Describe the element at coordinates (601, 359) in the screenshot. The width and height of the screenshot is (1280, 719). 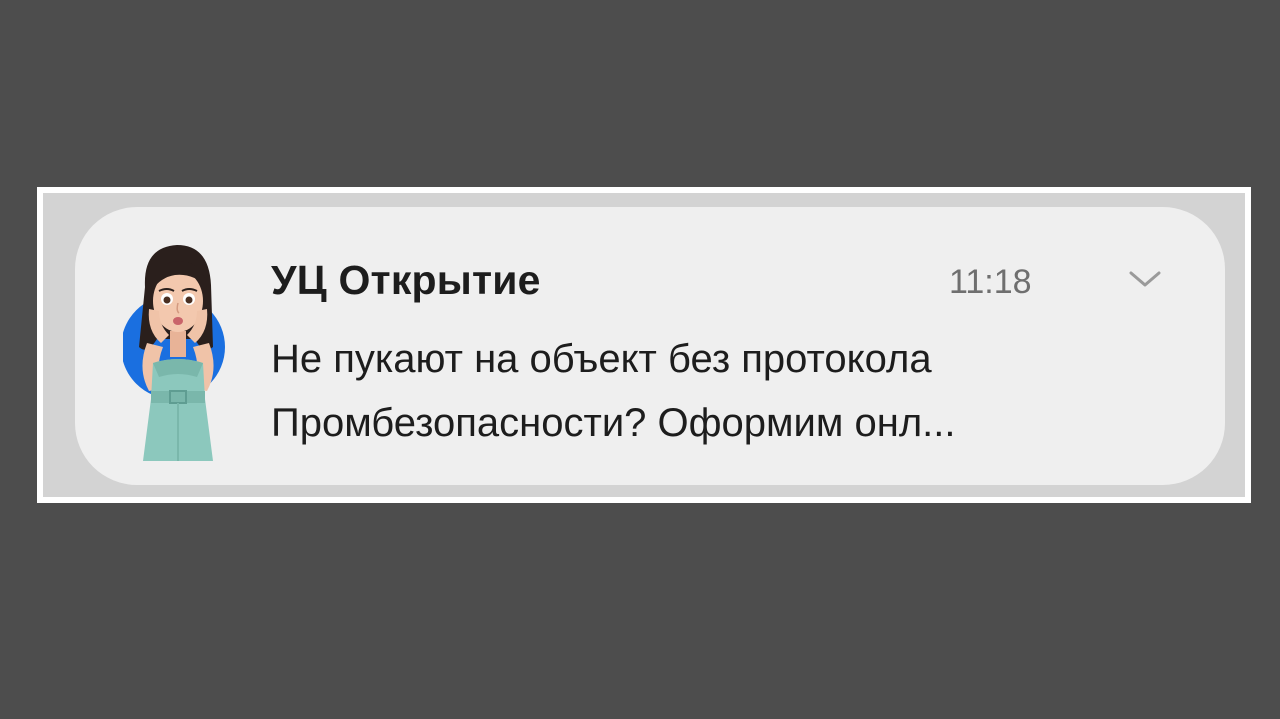
I see `message-line: Не пукают на объект без протокола` at that location.